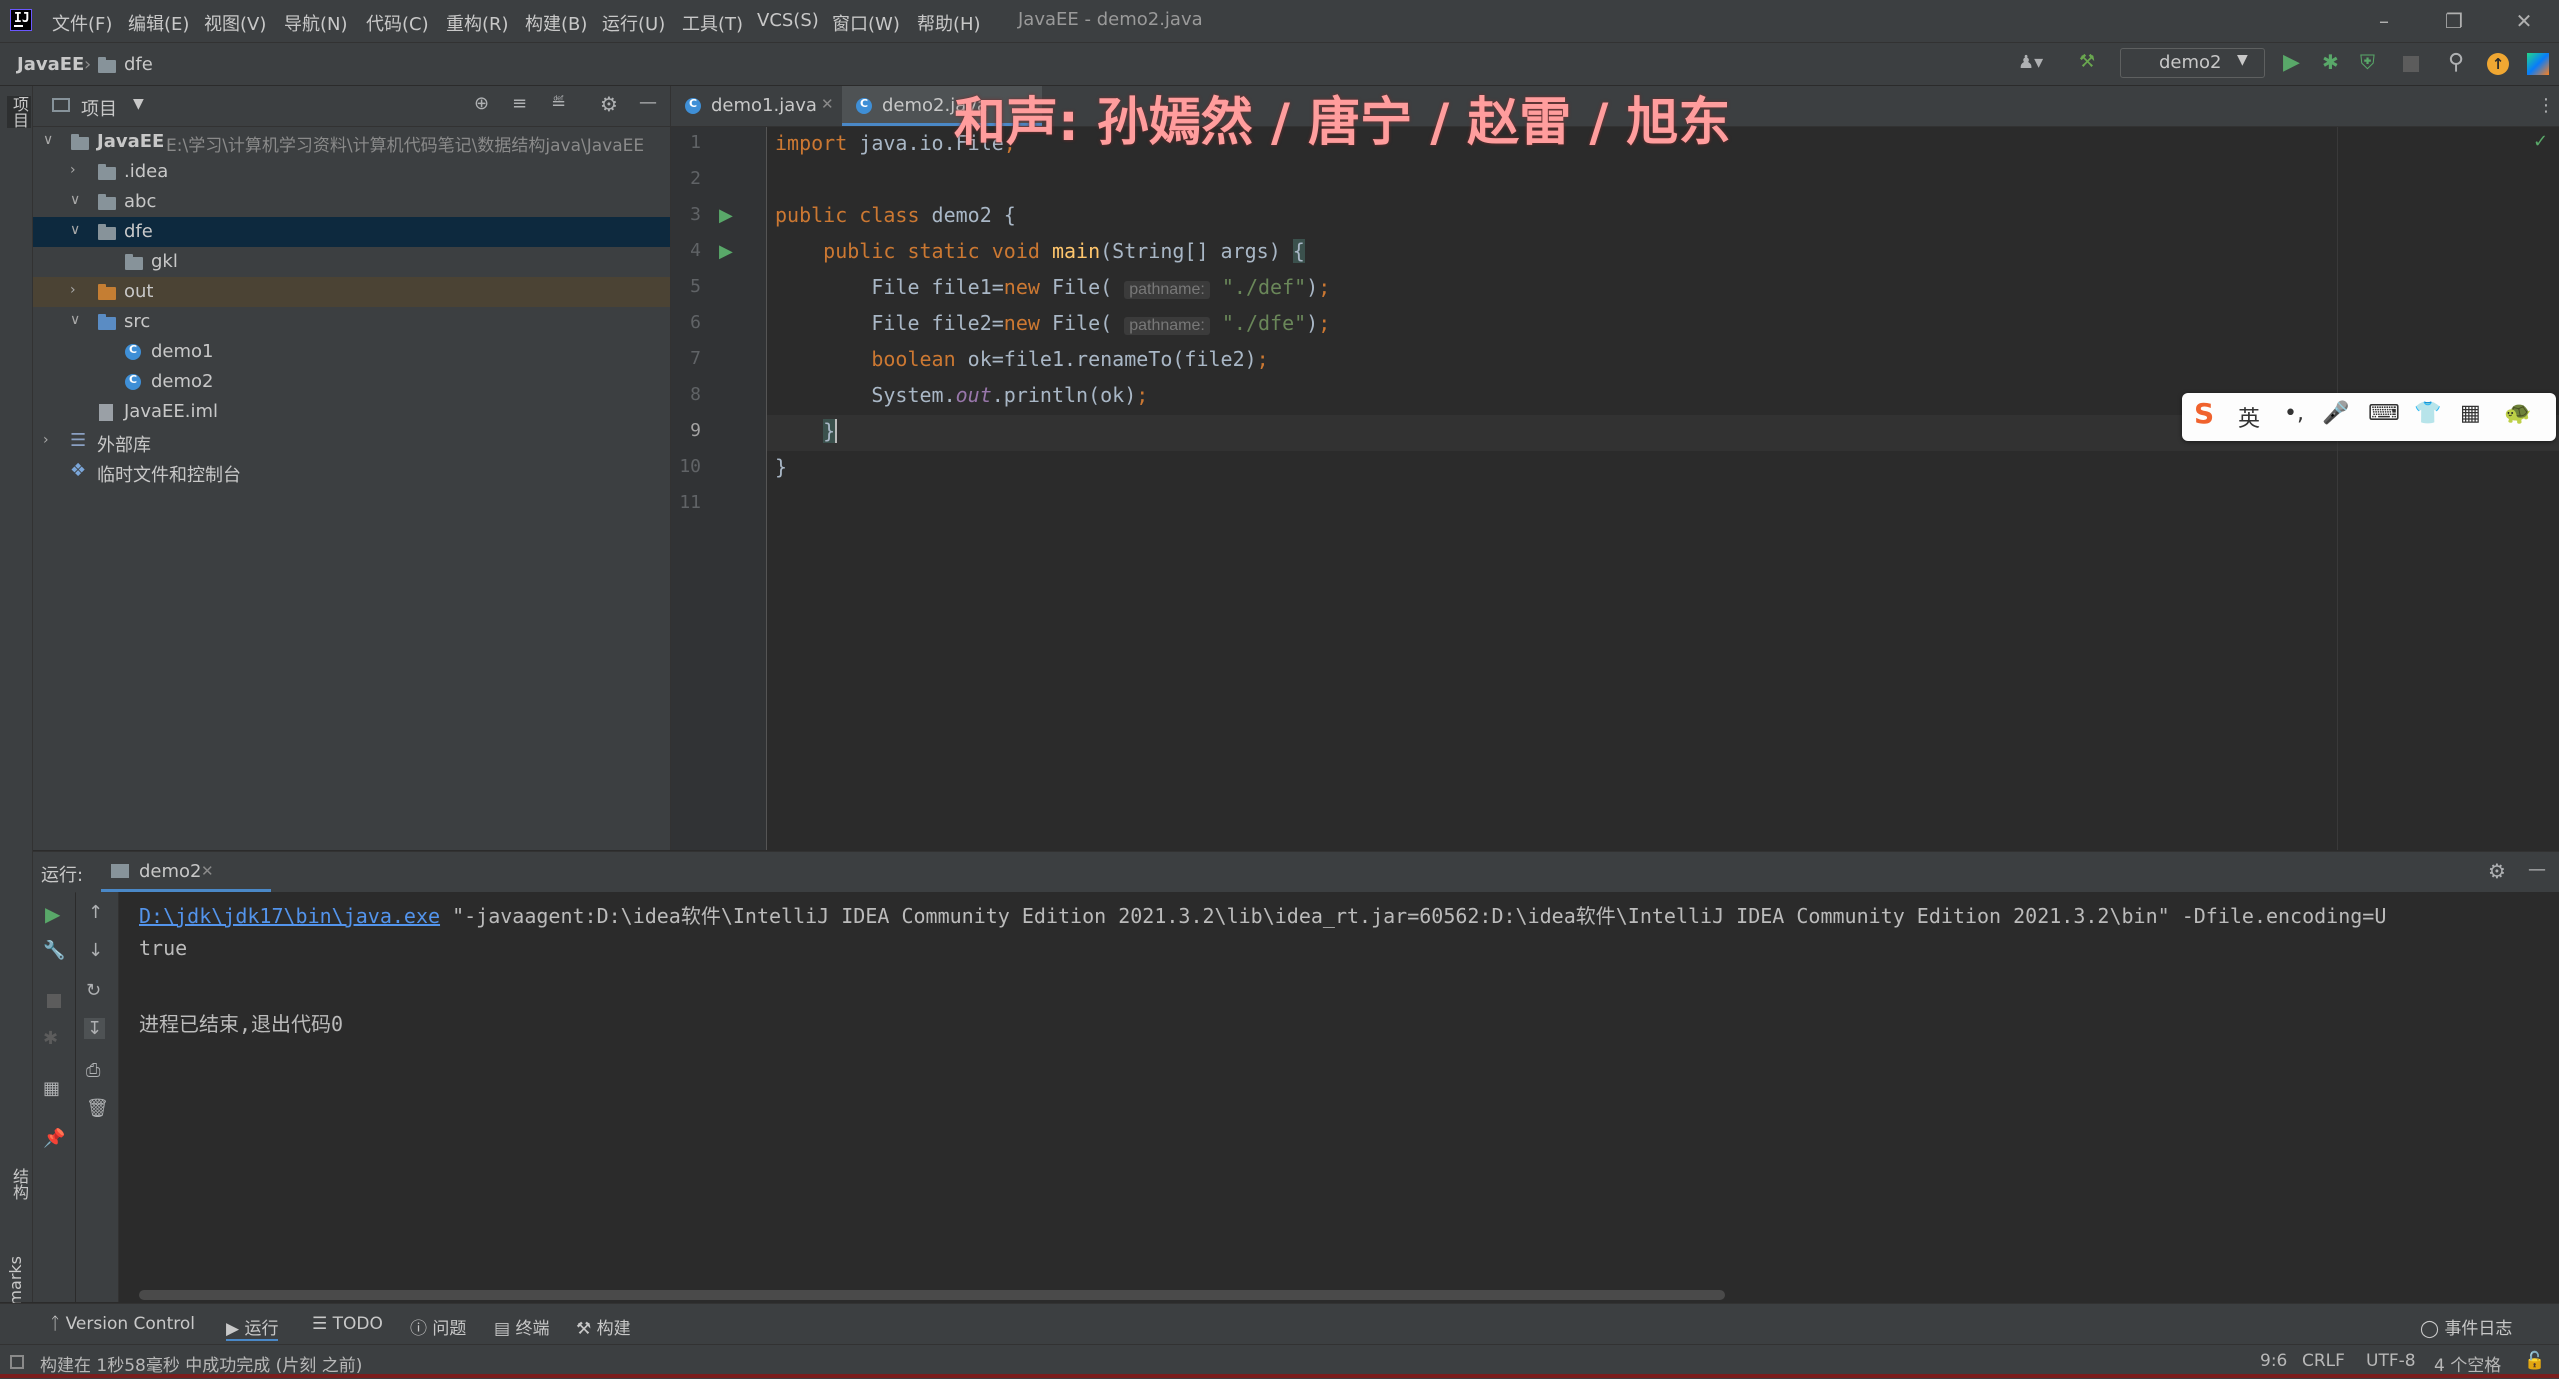 The width and height of the screenshot is (2559, 1379). I want to click on update-icon: ↑, so click(2498, 64).